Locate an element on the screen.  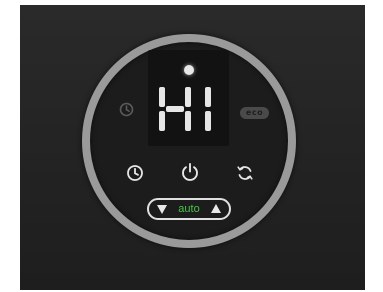
mode-display: HI is located at coordinates (191, 109).